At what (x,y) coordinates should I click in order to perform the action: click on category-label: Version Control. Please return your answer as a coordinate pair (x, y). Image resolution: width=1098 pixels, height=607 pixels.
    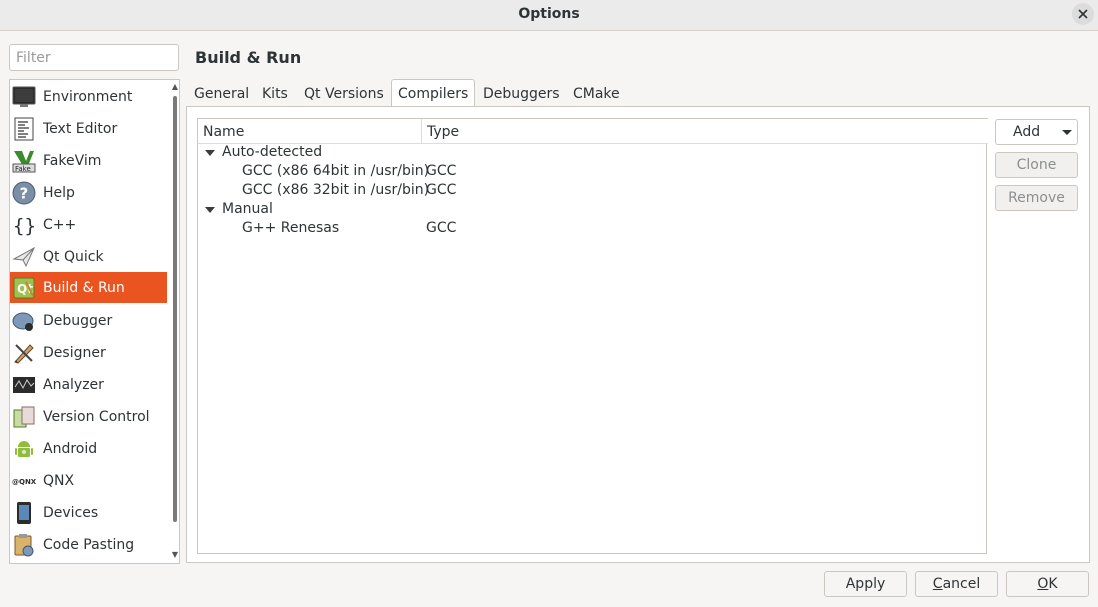
    Looking at the image, I should click on (96, 416).